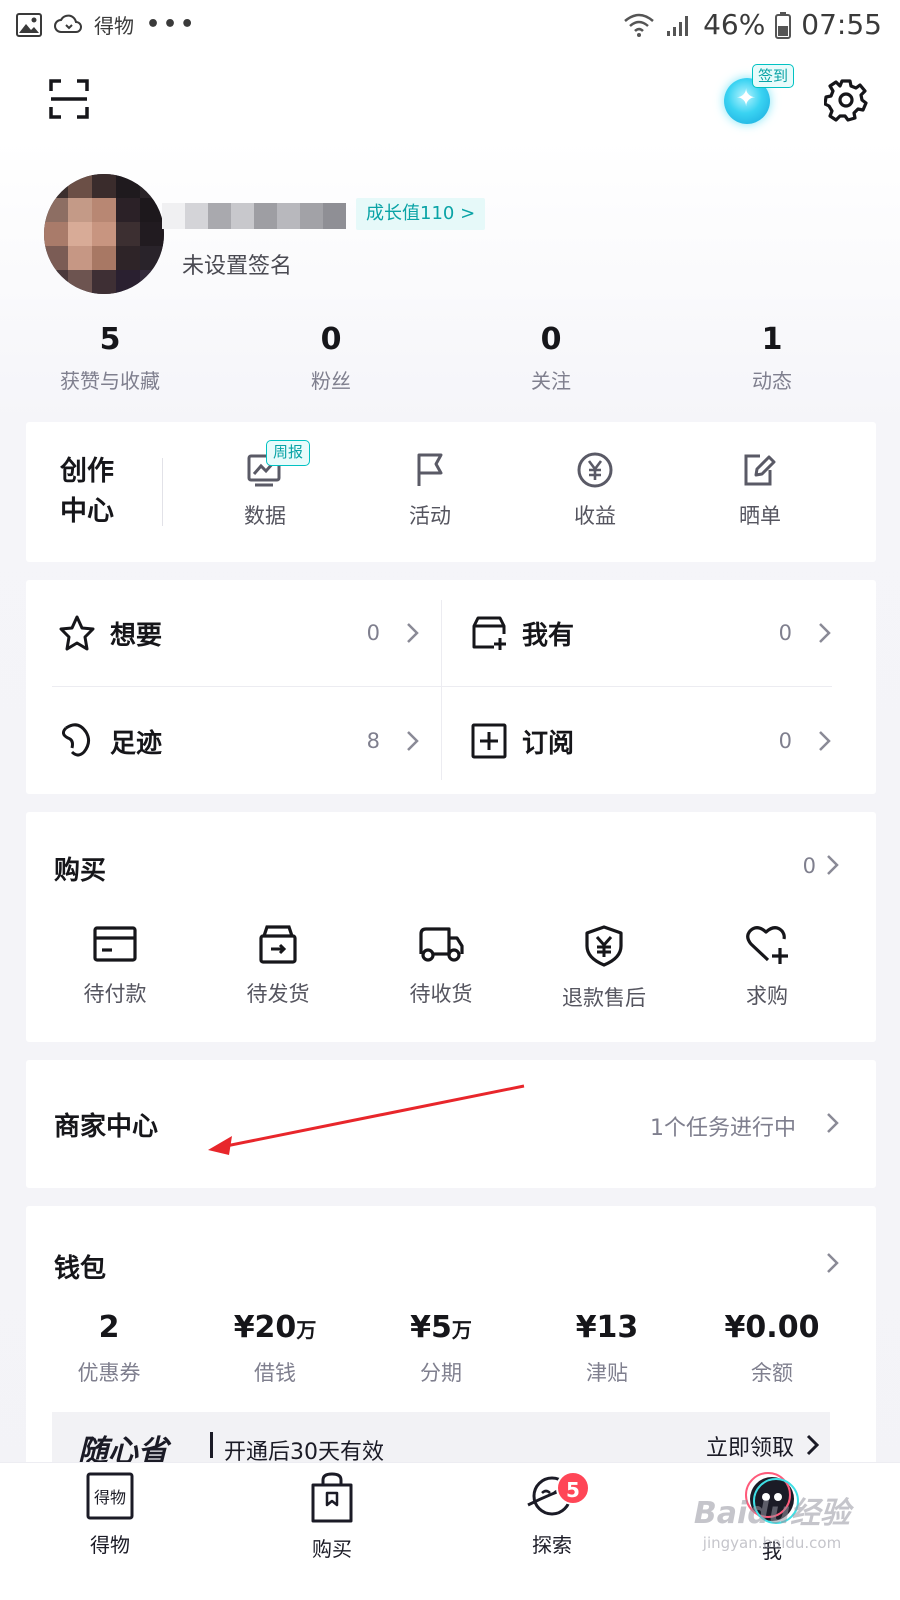  I want to click on signature-text: 未设置签名, so click(237, 264).